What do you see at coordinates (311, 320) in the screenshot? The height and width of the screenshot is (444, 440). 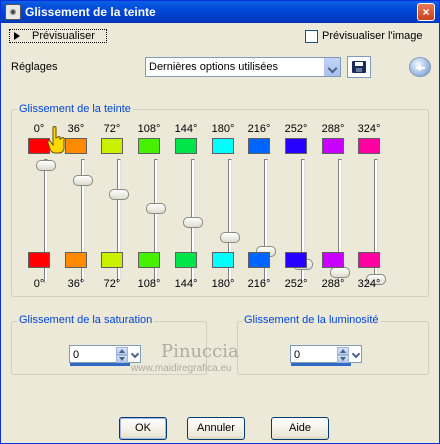 I see `luminosity-group-title: Glissement de la luminosité` at bounding box center [311, 320].